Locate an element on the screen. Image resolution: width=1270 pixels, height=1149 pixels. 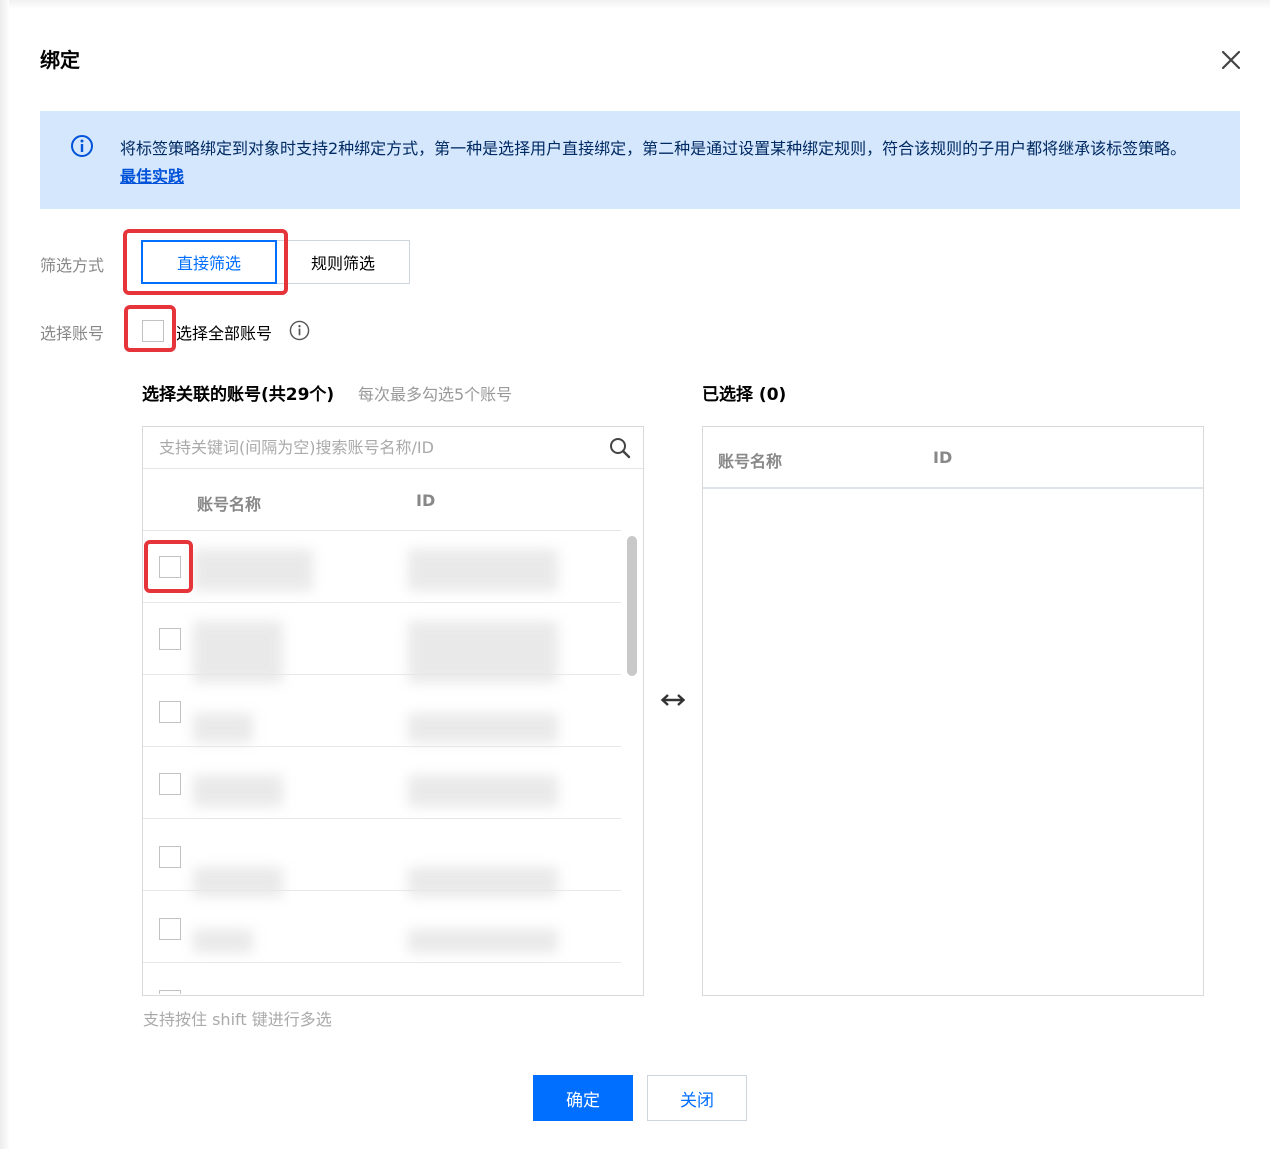
tab-rule-filter: 规则筛选 is located at coordinates (343, 262).